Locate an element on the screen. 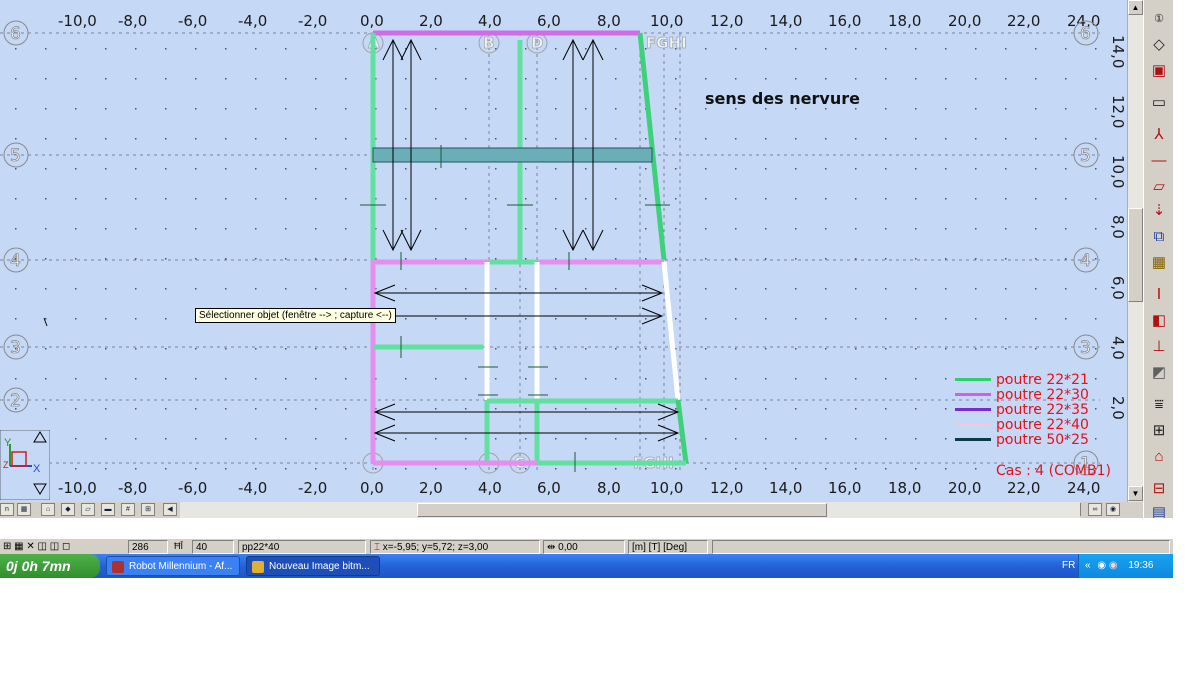  status-tool-icons: ⊞ ▦ ✕ ◫ ◫ ◻ is located at coordinates (47, 547).